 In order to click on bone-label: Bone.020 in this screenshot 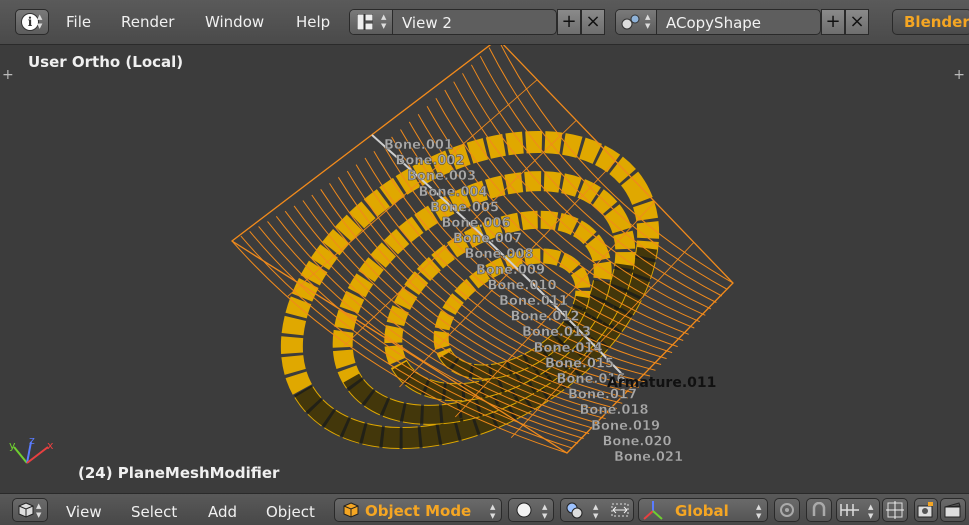, I will do `click(637, 441)`.